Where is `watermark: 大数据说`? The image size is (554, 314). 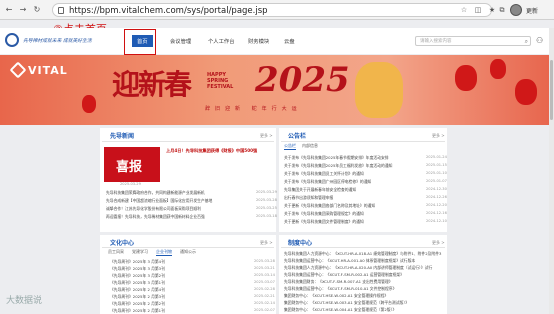
watermark: 大数据说 is located at coordinates (24, 299).